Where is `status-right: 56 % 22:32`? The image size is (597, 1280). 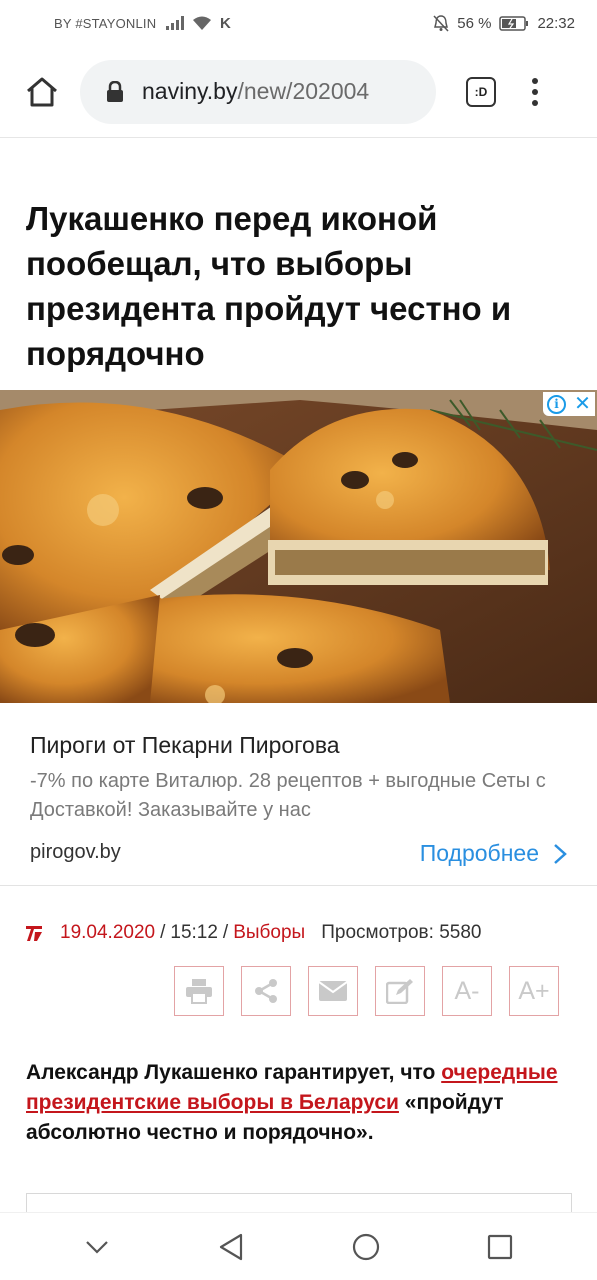 status-right: 56 % 22:32 is located at coordinates (504, 23).